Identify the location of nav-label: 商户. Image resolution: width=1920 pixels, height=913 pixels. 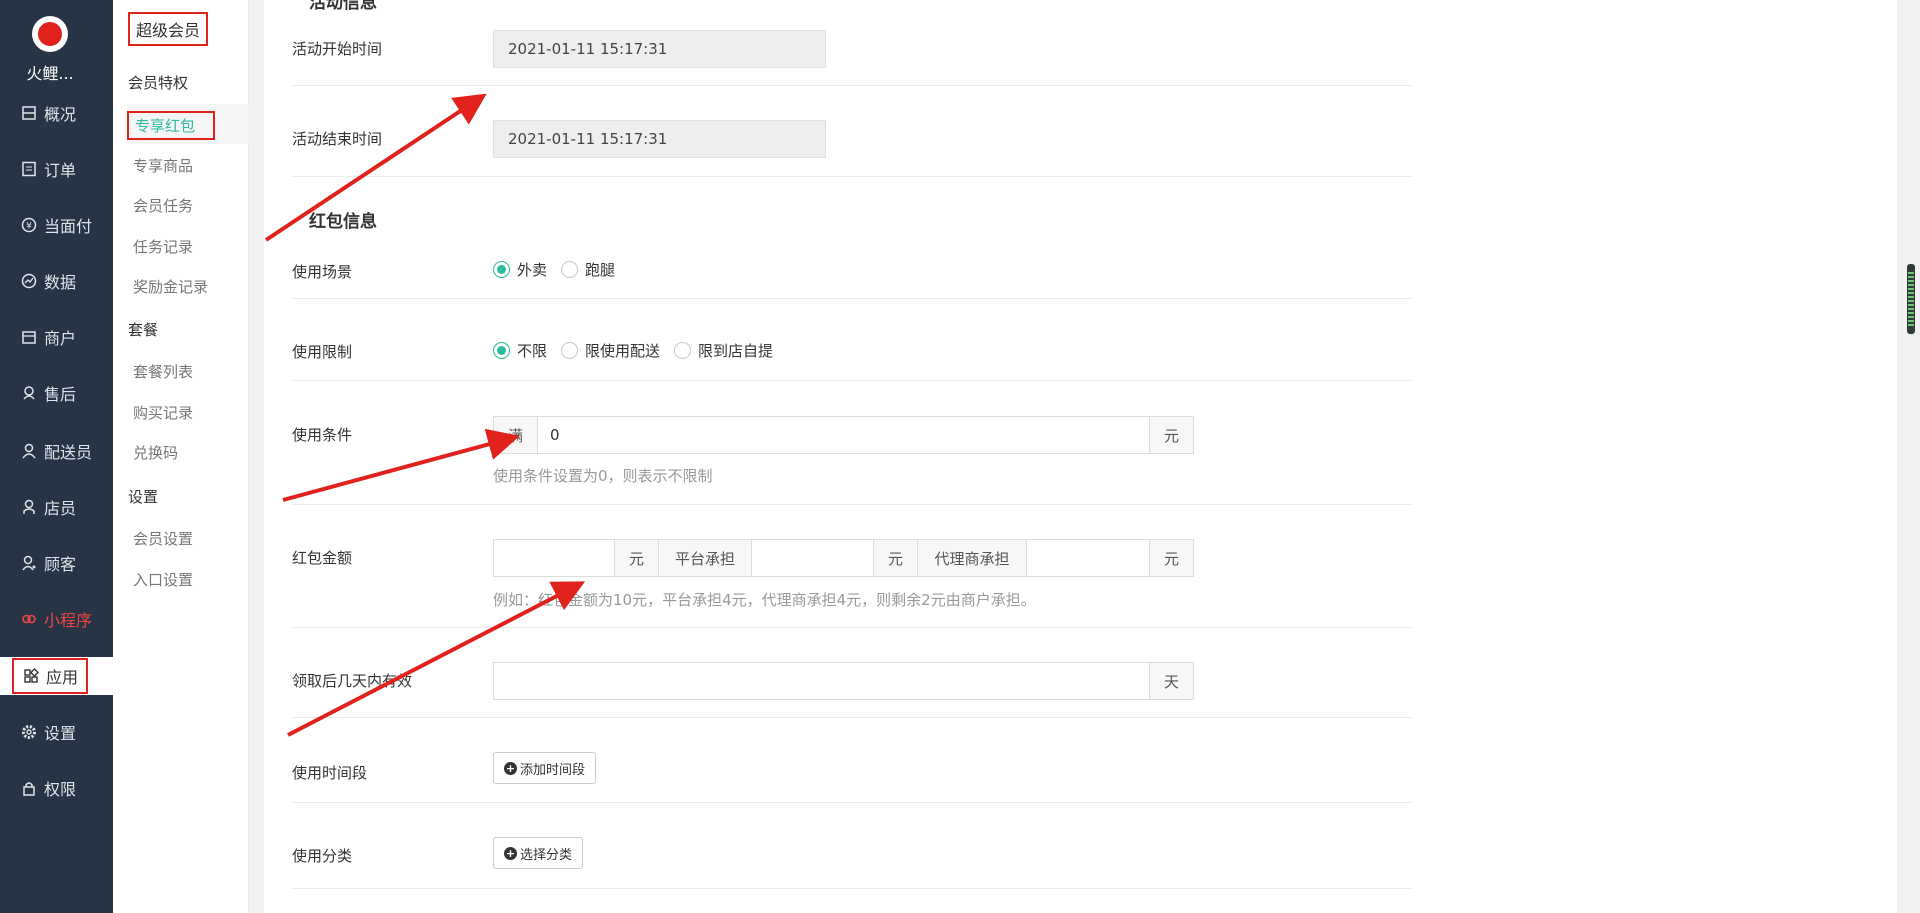
(60, 338).